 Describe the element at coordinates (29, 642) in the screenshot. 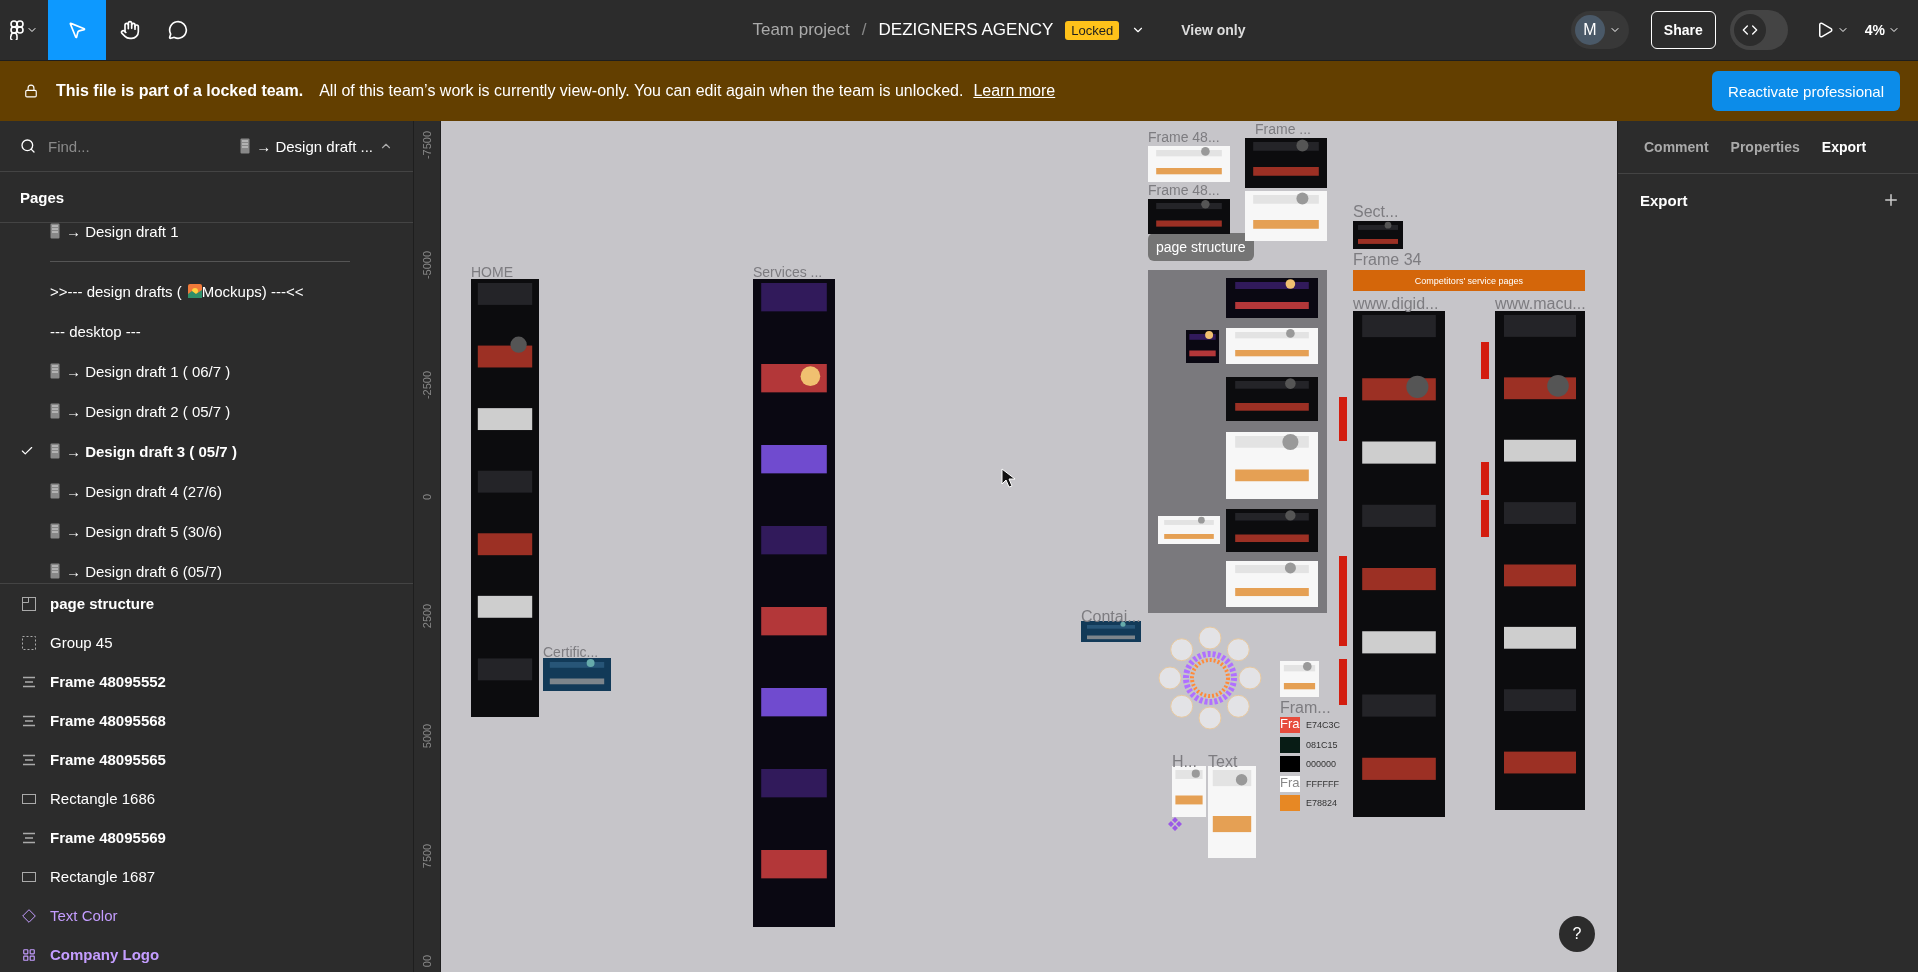

I see `group-icon` at that location.